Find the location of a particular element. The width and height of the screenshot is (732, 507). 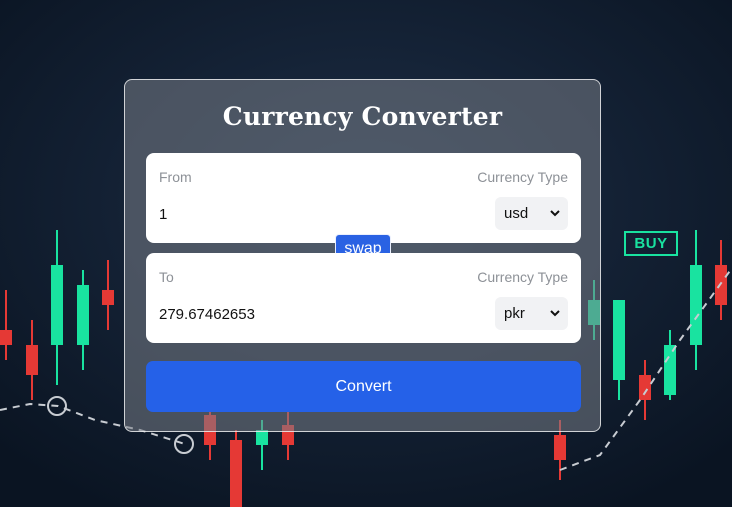

from-currency-type-label: Currency Type is located at coordinates (522, 177).